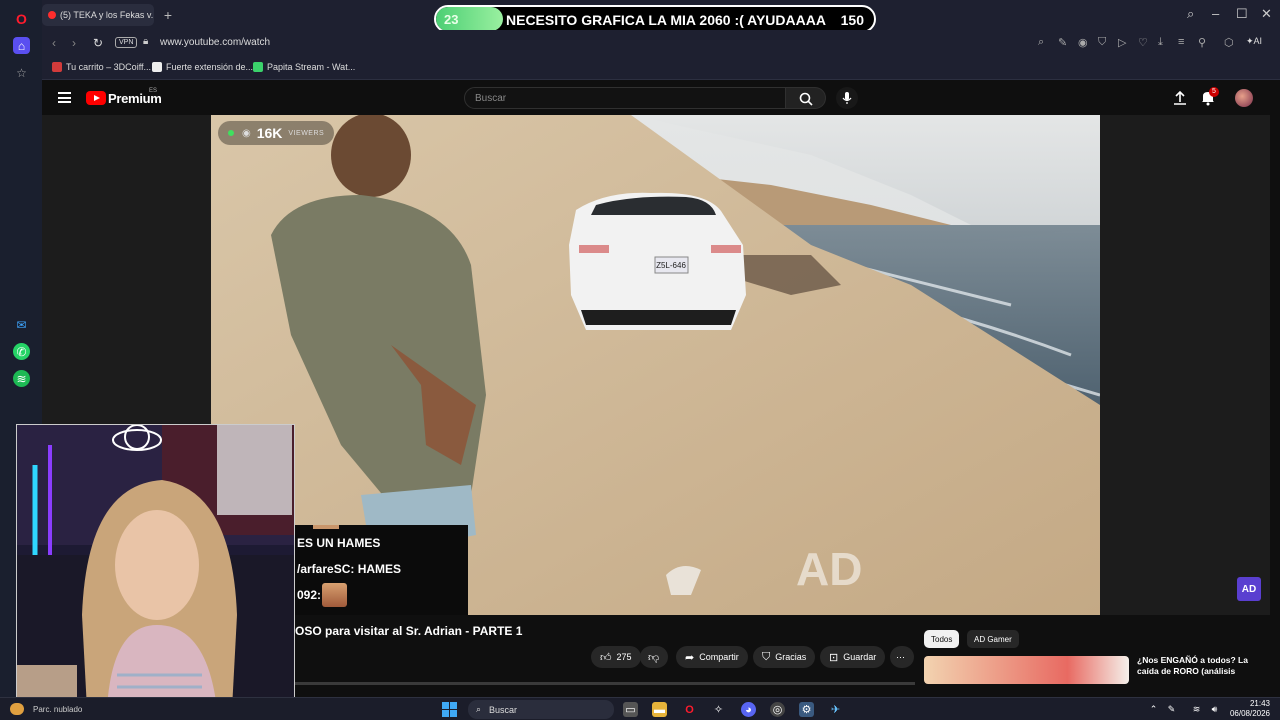 Image resolution: width=1280 pixels, height=720 pixels. Describe the element at coordinates (993, 639) in the screenshot. I see `chip-ad-gamer: AD Gamer` at that location.